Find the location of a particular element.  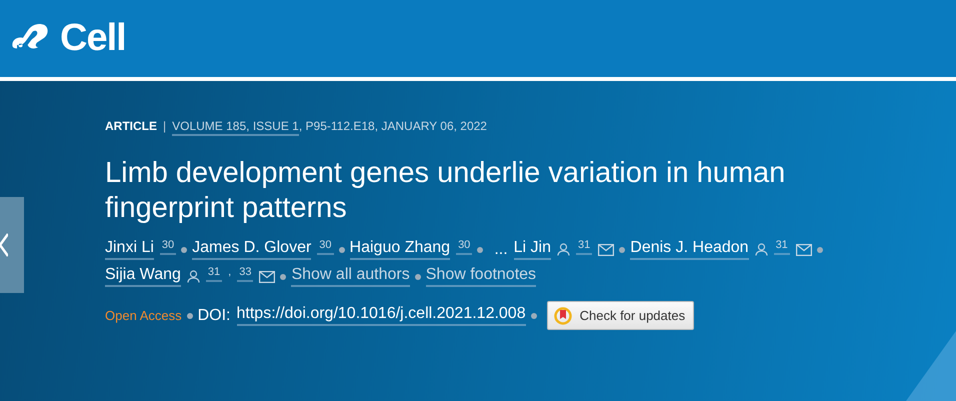

brand-logo: Cell is located at coordinates (93, 38).